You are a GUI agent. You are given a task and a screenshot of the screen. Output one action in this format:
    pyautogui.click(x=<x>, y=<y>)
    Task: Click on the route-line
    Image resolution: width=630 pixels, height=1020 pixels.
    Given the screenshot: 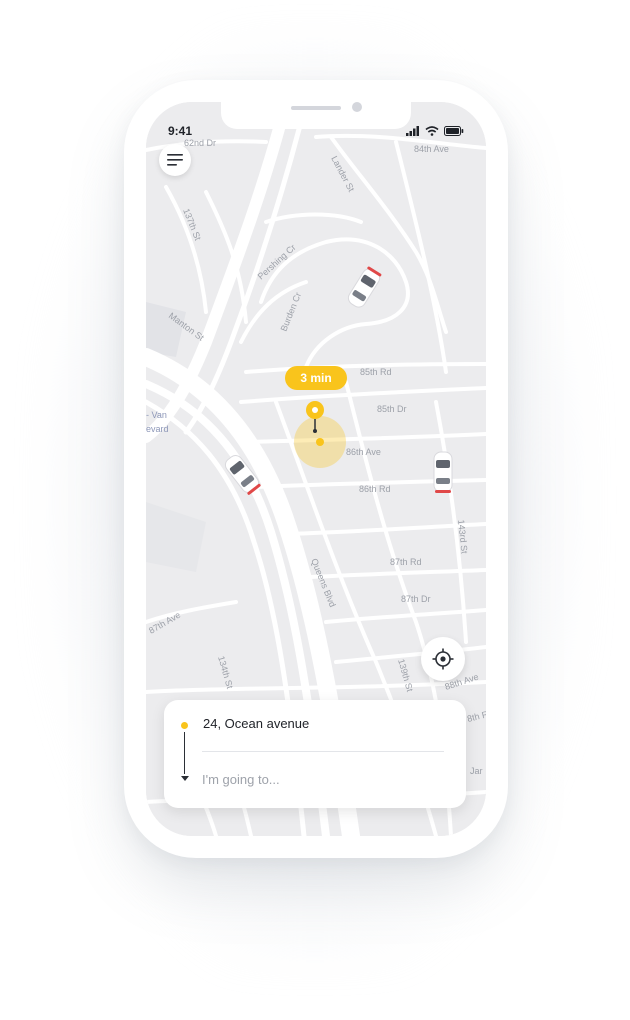 What is the action you would take?
    pyautogui.click(x=184, y=753)
    